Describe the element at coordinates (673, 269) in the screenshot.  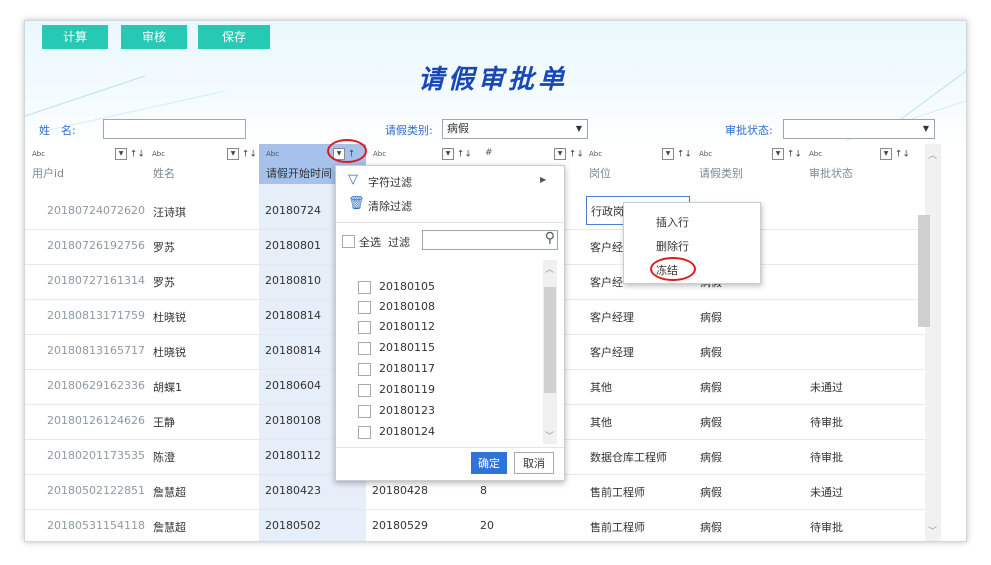
I see `highlight-ring-freeze` at that location.